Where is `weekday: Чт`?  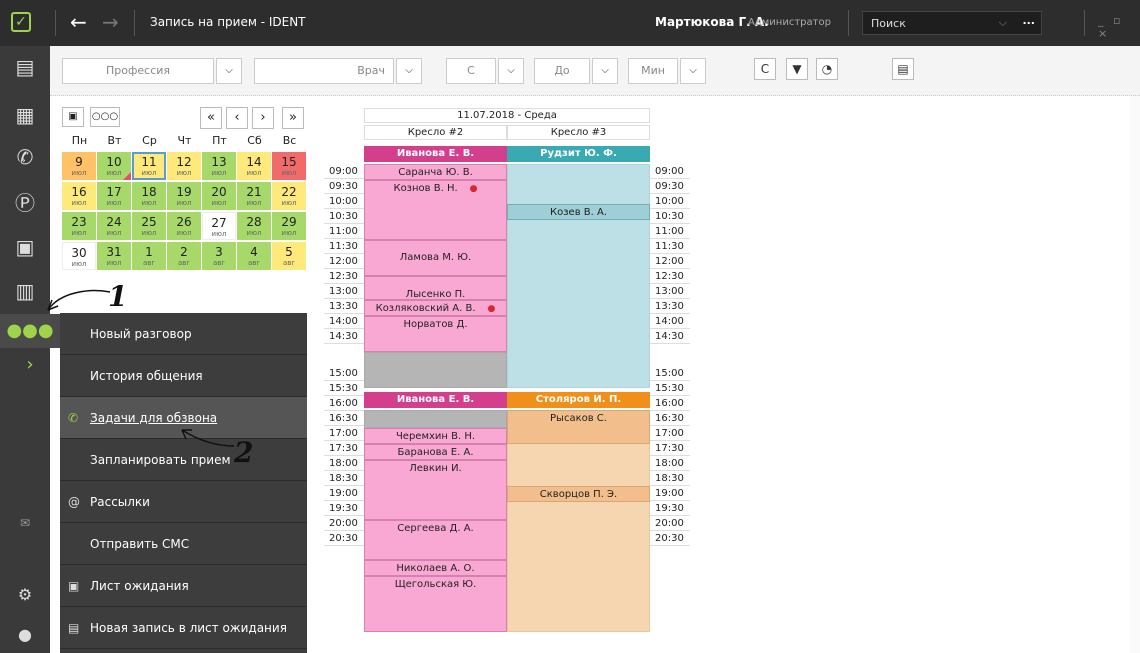 weekday: Чт is located at coordinates (184, 140).